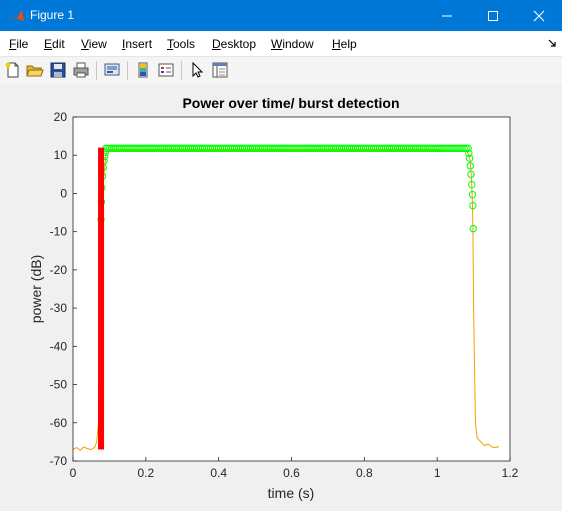 This screenshot has height=511, width=562. What do you see at coordinates (18, 44) in the screenshot?
I see `menu-file: File` at bounding box center [18, 44].